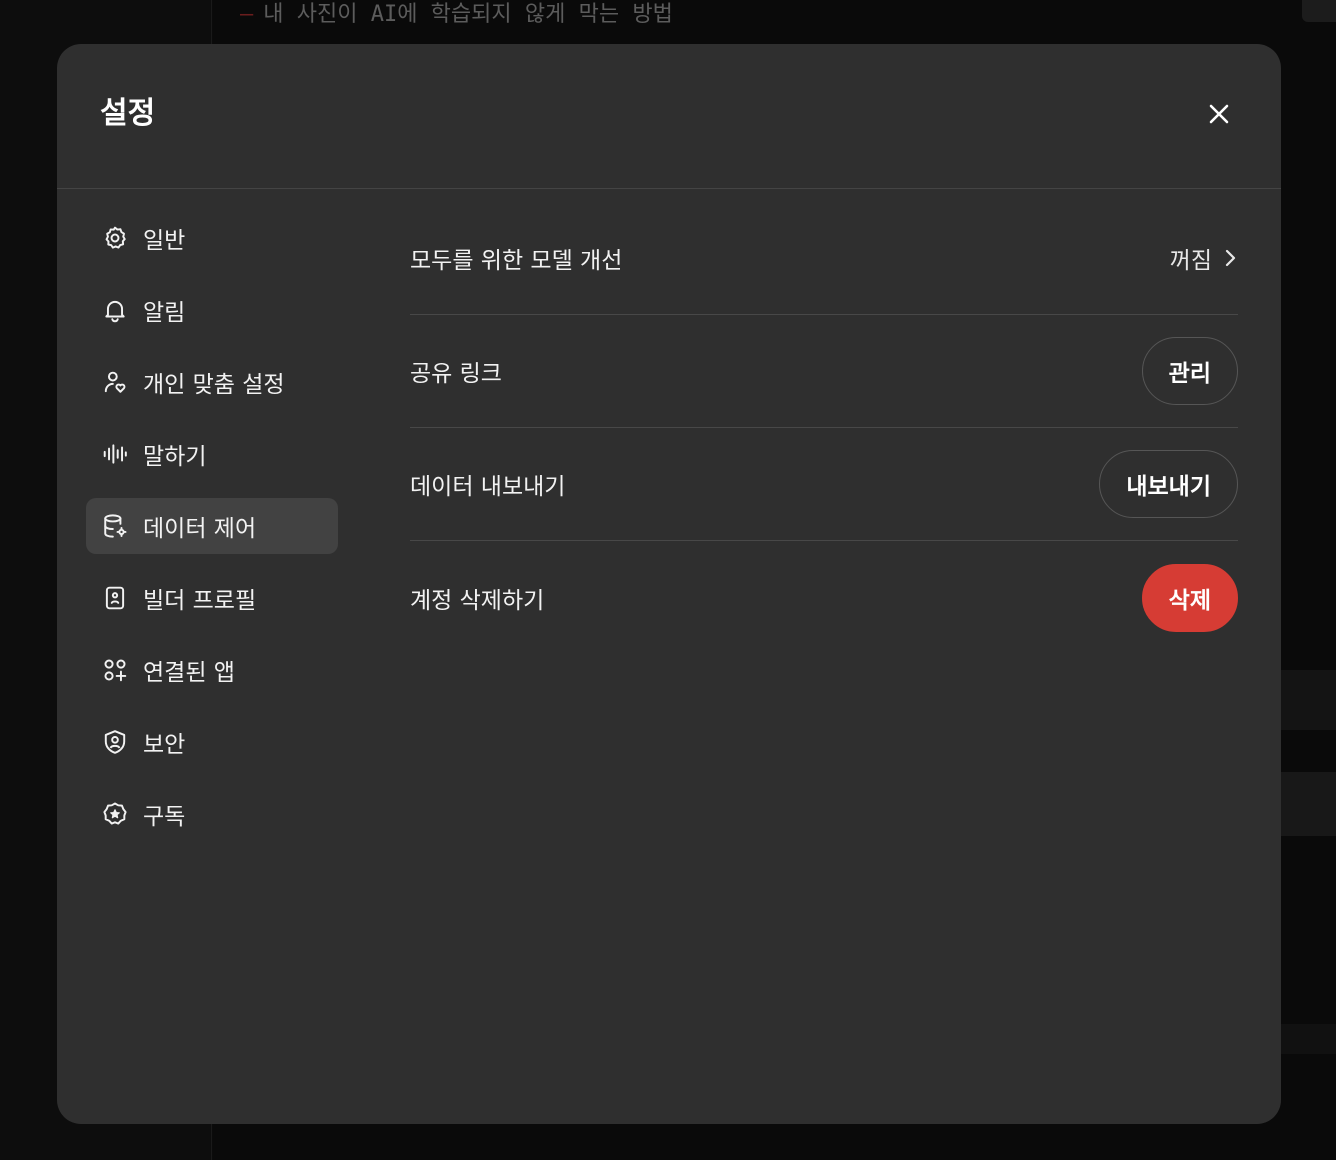 The height and width of the screenshot is (1160, 1336). I want to click on bell-icon, so click(115, 310).